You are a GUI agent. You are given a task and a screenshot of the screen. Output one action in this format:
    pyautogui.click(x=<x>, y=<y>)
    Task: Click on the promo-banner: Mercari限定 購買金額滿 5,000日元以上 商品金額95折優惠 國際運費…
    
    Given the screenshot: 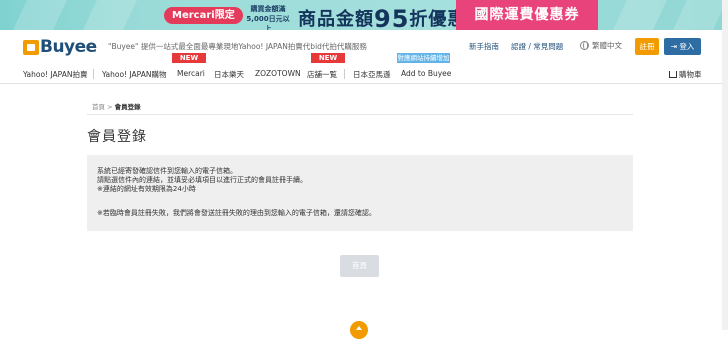 What is the action you would take?
    pyautogui.click(x=364, y=15)
    